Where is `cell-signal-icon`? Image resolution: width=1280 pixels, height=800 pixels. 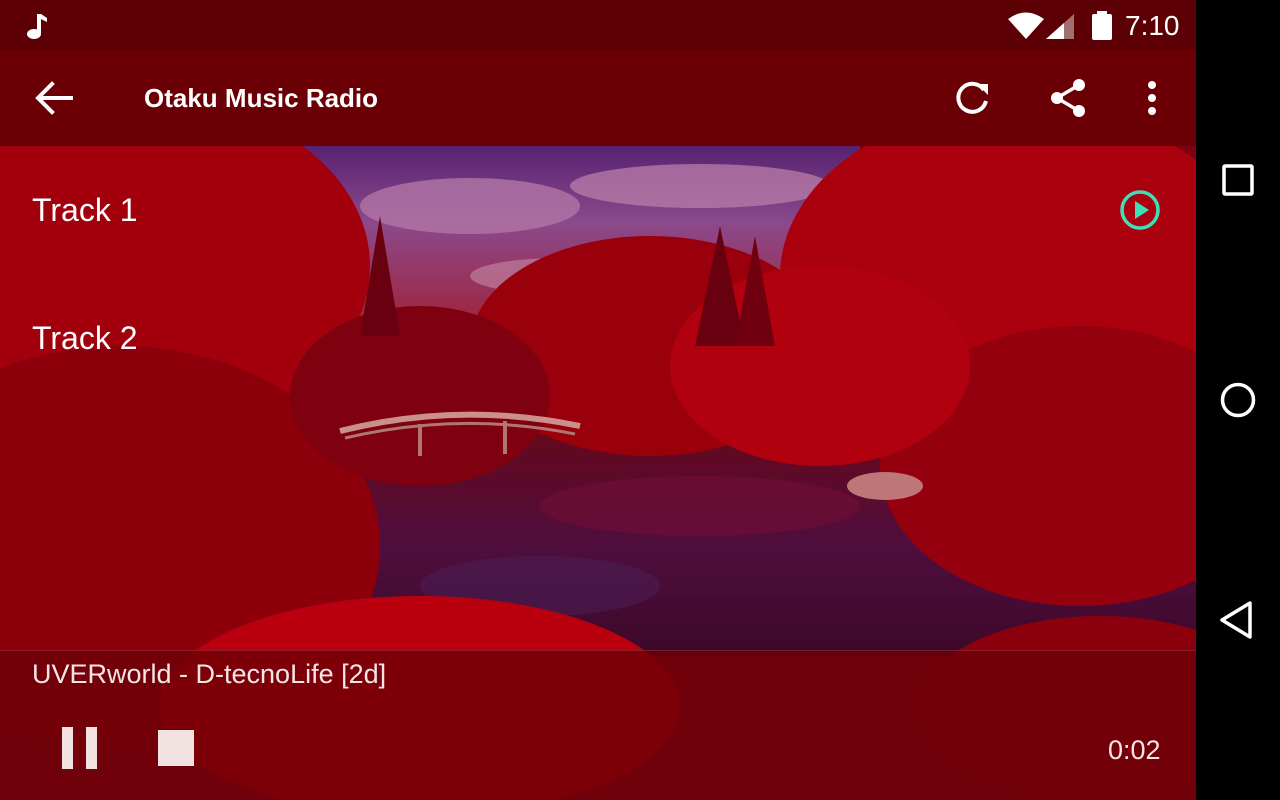
cell-signal-icon is located at coordinates (1060, 26).